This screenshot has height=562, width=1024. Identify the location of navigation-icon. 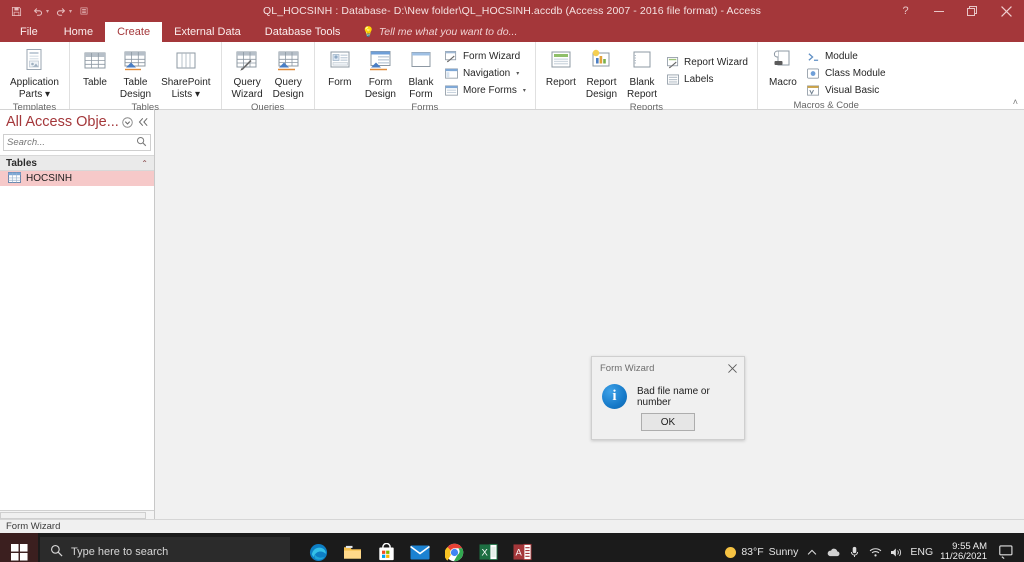
(452, 73).